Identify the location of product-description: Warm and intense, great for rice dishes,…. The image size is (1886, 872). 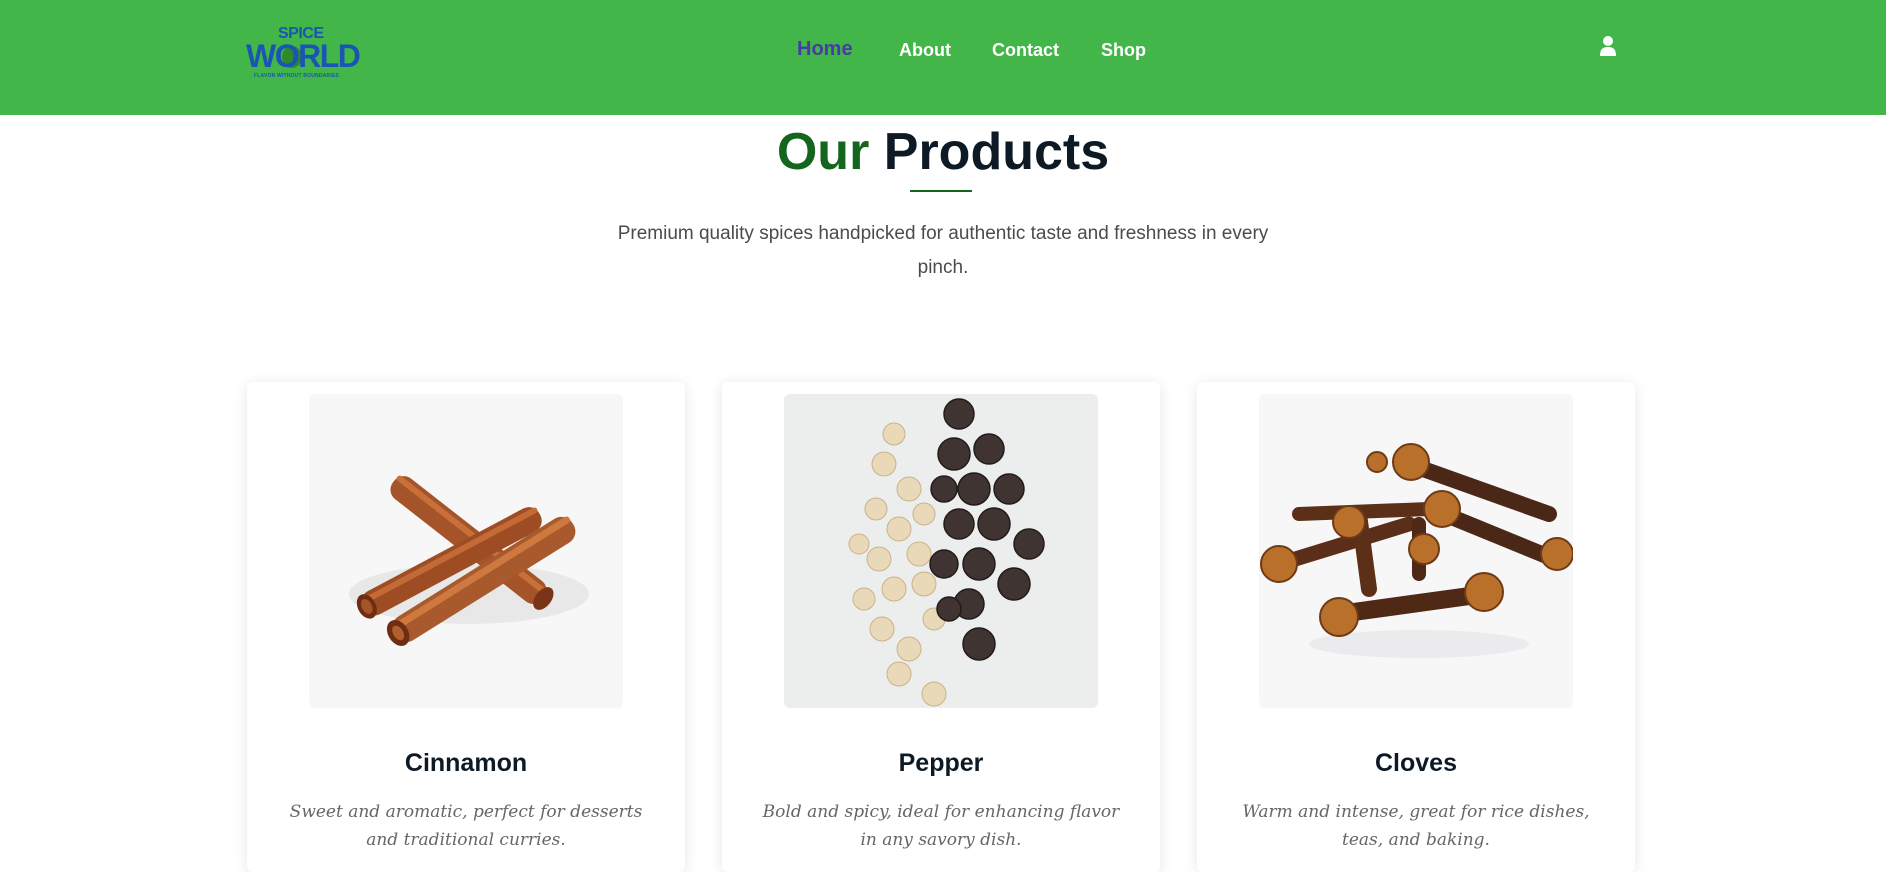
(1416, 826).